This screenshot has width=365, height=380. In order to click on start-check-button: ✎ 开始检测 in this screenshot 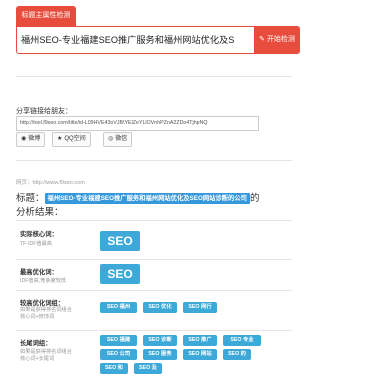, I will do `click(277, 40)`.